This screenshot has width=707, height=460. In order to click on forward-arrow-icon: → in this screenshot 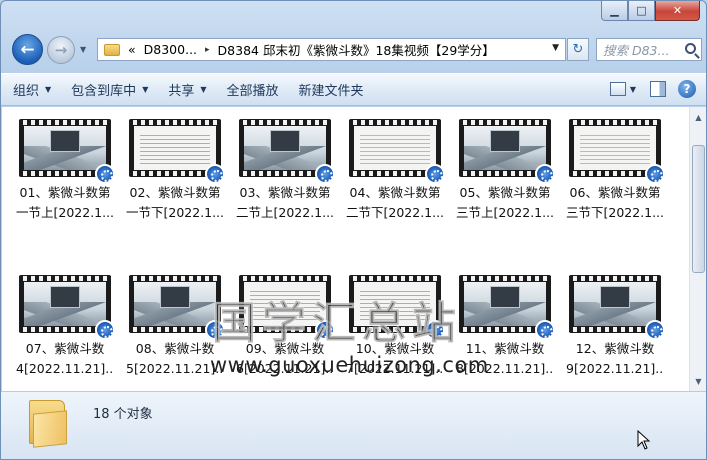, I will do `click(61, 50)`.